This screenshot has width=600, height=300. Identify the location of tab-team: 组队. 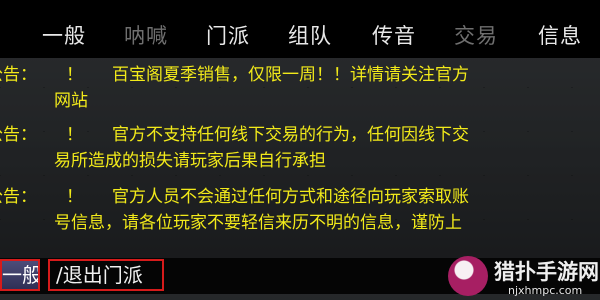
(310, 35).